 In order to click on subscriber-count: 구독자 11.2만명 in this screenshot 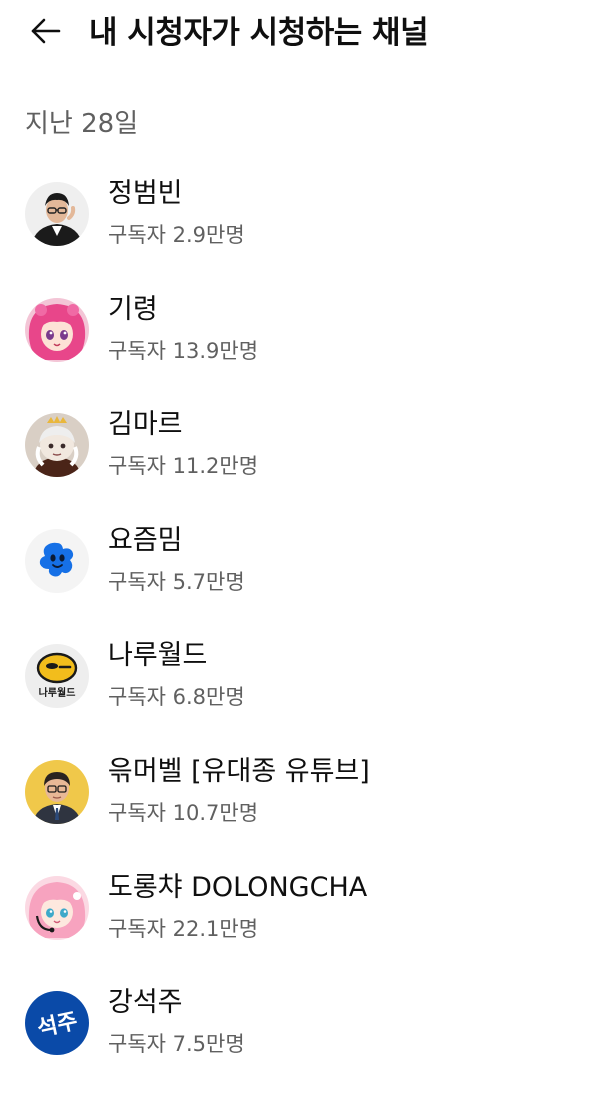, I will do `click(183, 466)`.